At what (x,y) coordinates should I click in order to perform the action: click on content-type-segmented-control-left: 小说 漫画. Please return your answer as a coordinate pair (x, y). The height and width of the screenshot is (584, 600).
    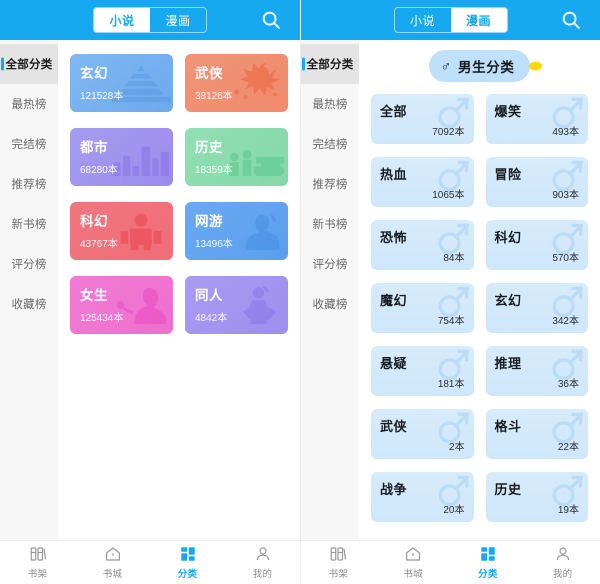
    Looking at the image, I should click on (150, 20).